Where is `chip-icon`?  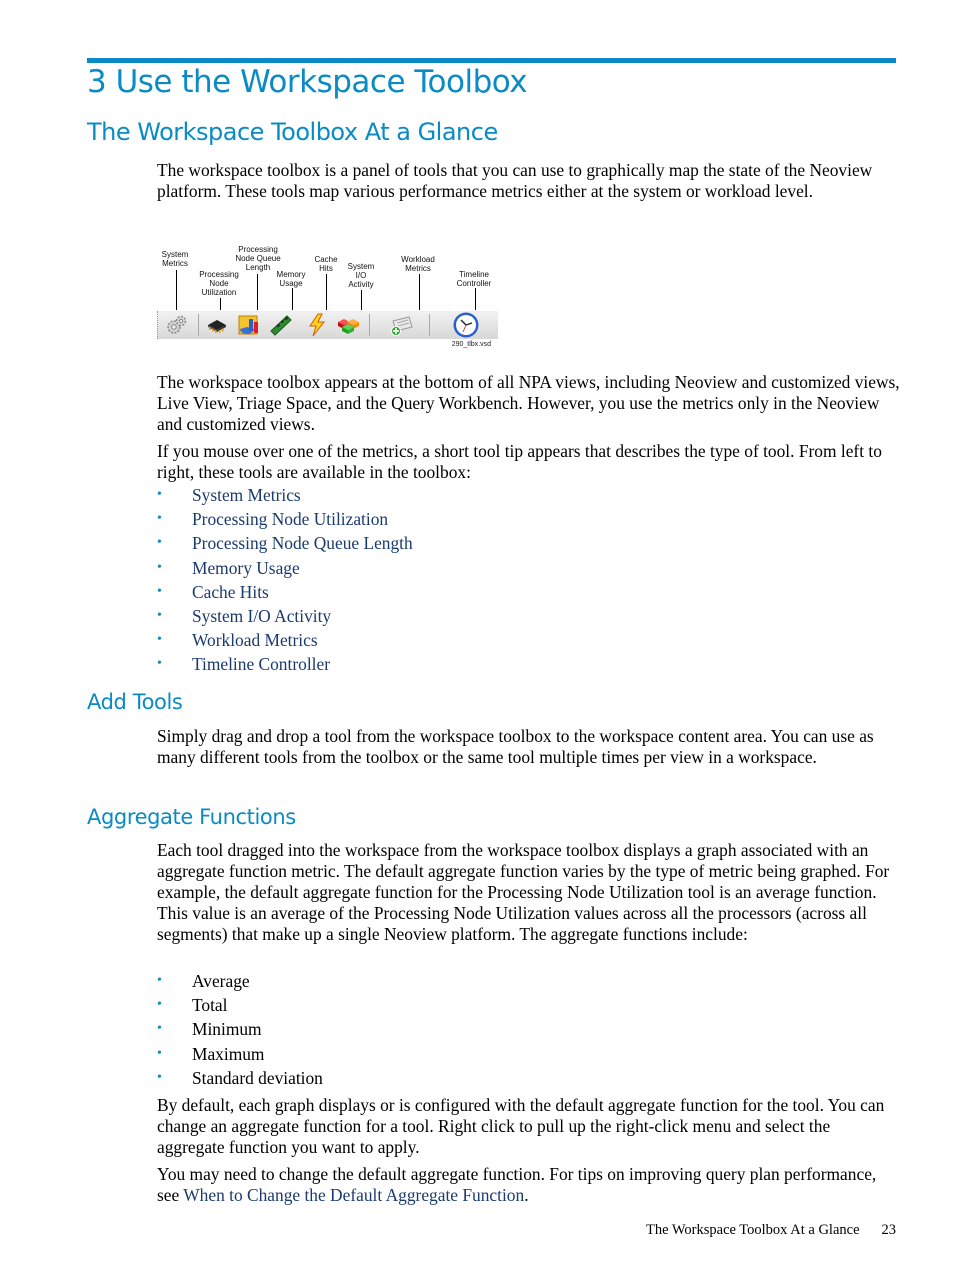 chip-icon is located at coordinates (217, 325).